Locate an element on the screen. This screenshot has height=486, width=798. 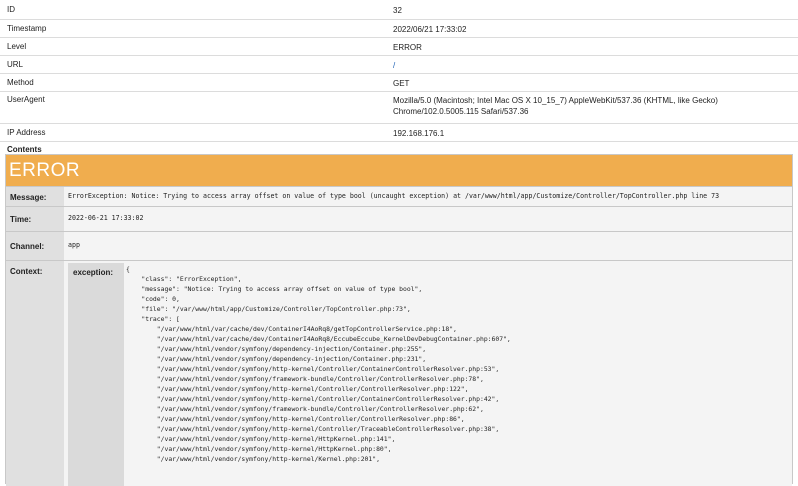
message-label: Message: is located at coordinates (35, 197).